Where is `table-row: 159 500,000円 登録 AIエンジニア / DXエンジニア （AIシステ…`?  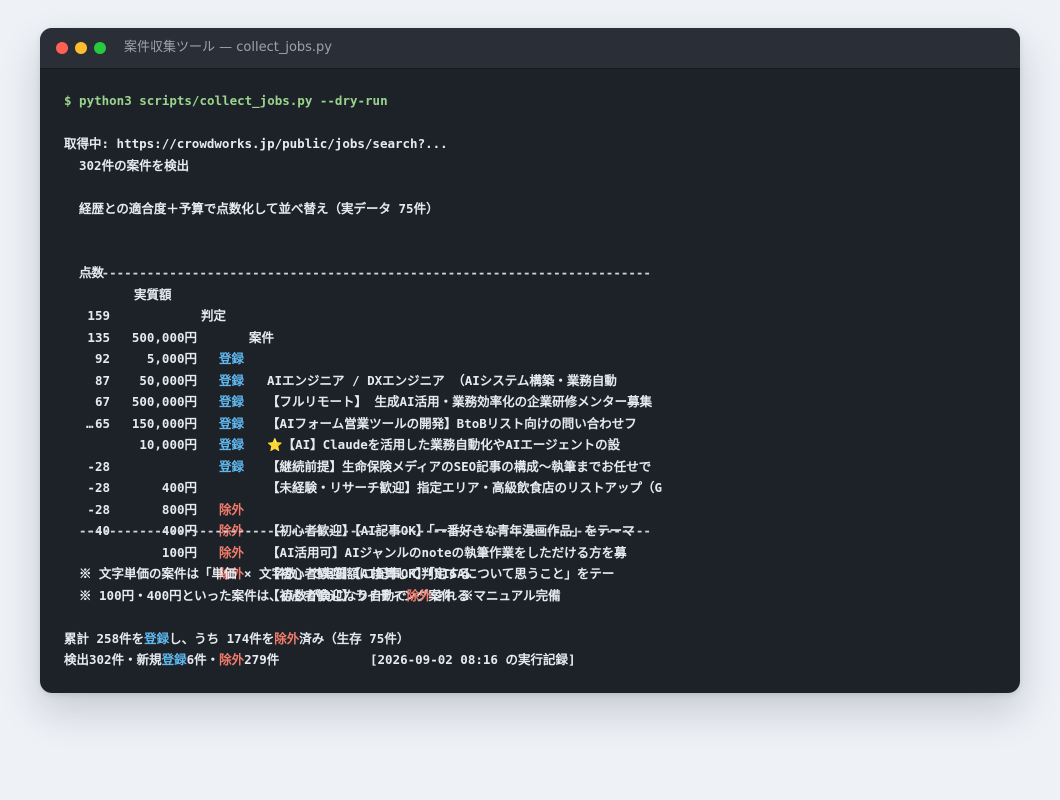 table-row: 159 500,000円 登録 AIエンジニア / DXエンジニア （AIシステ… is located at coordinates (534, 336).